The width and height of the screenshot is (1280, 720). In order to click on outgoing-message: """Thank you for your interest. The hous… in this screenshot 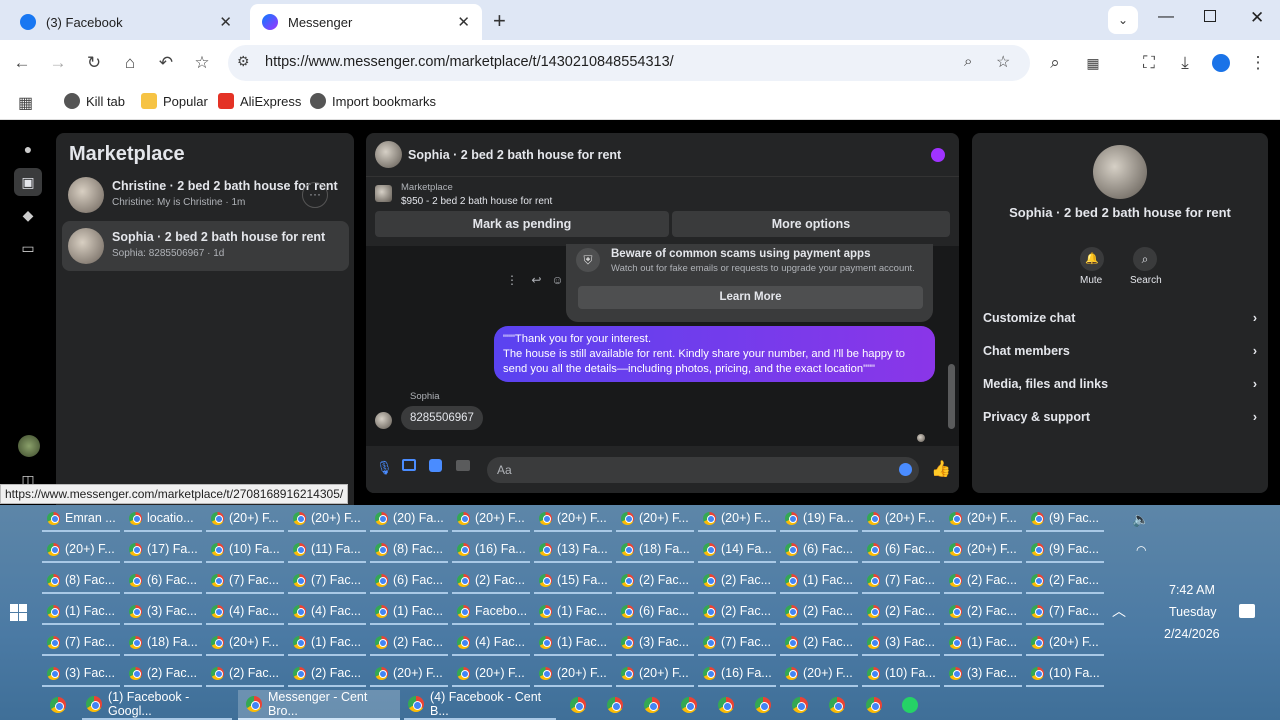, I will do `click(714, 354)`.